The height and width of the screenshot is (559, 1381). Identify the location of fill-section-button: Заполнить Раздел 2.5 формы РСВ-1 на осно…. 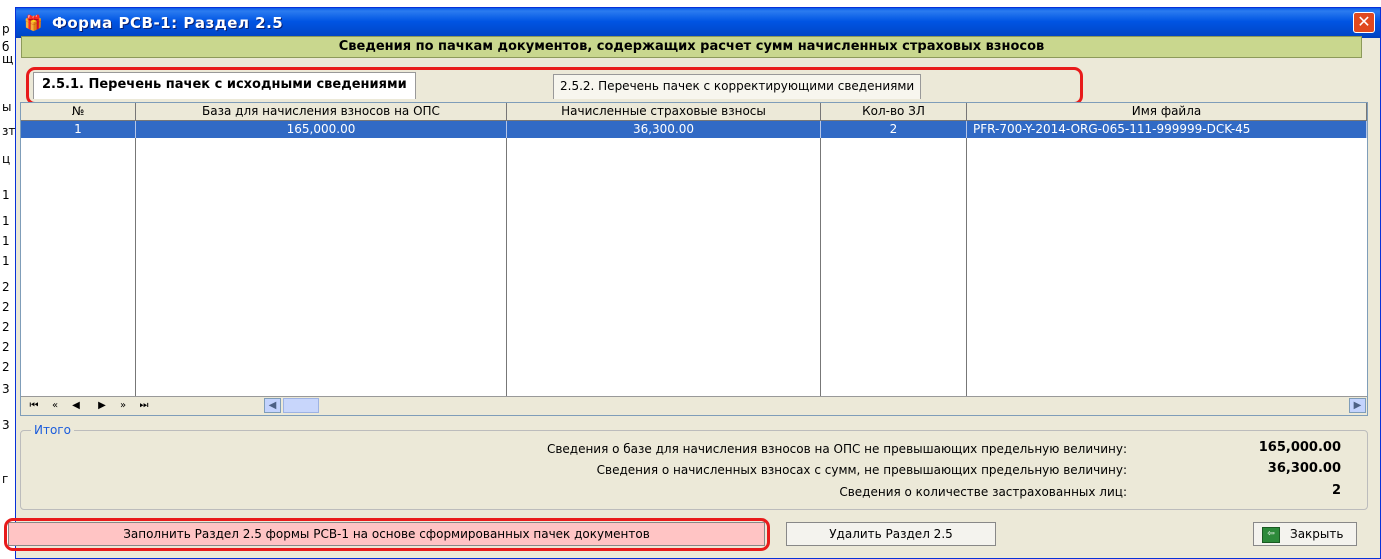
(386, 534).